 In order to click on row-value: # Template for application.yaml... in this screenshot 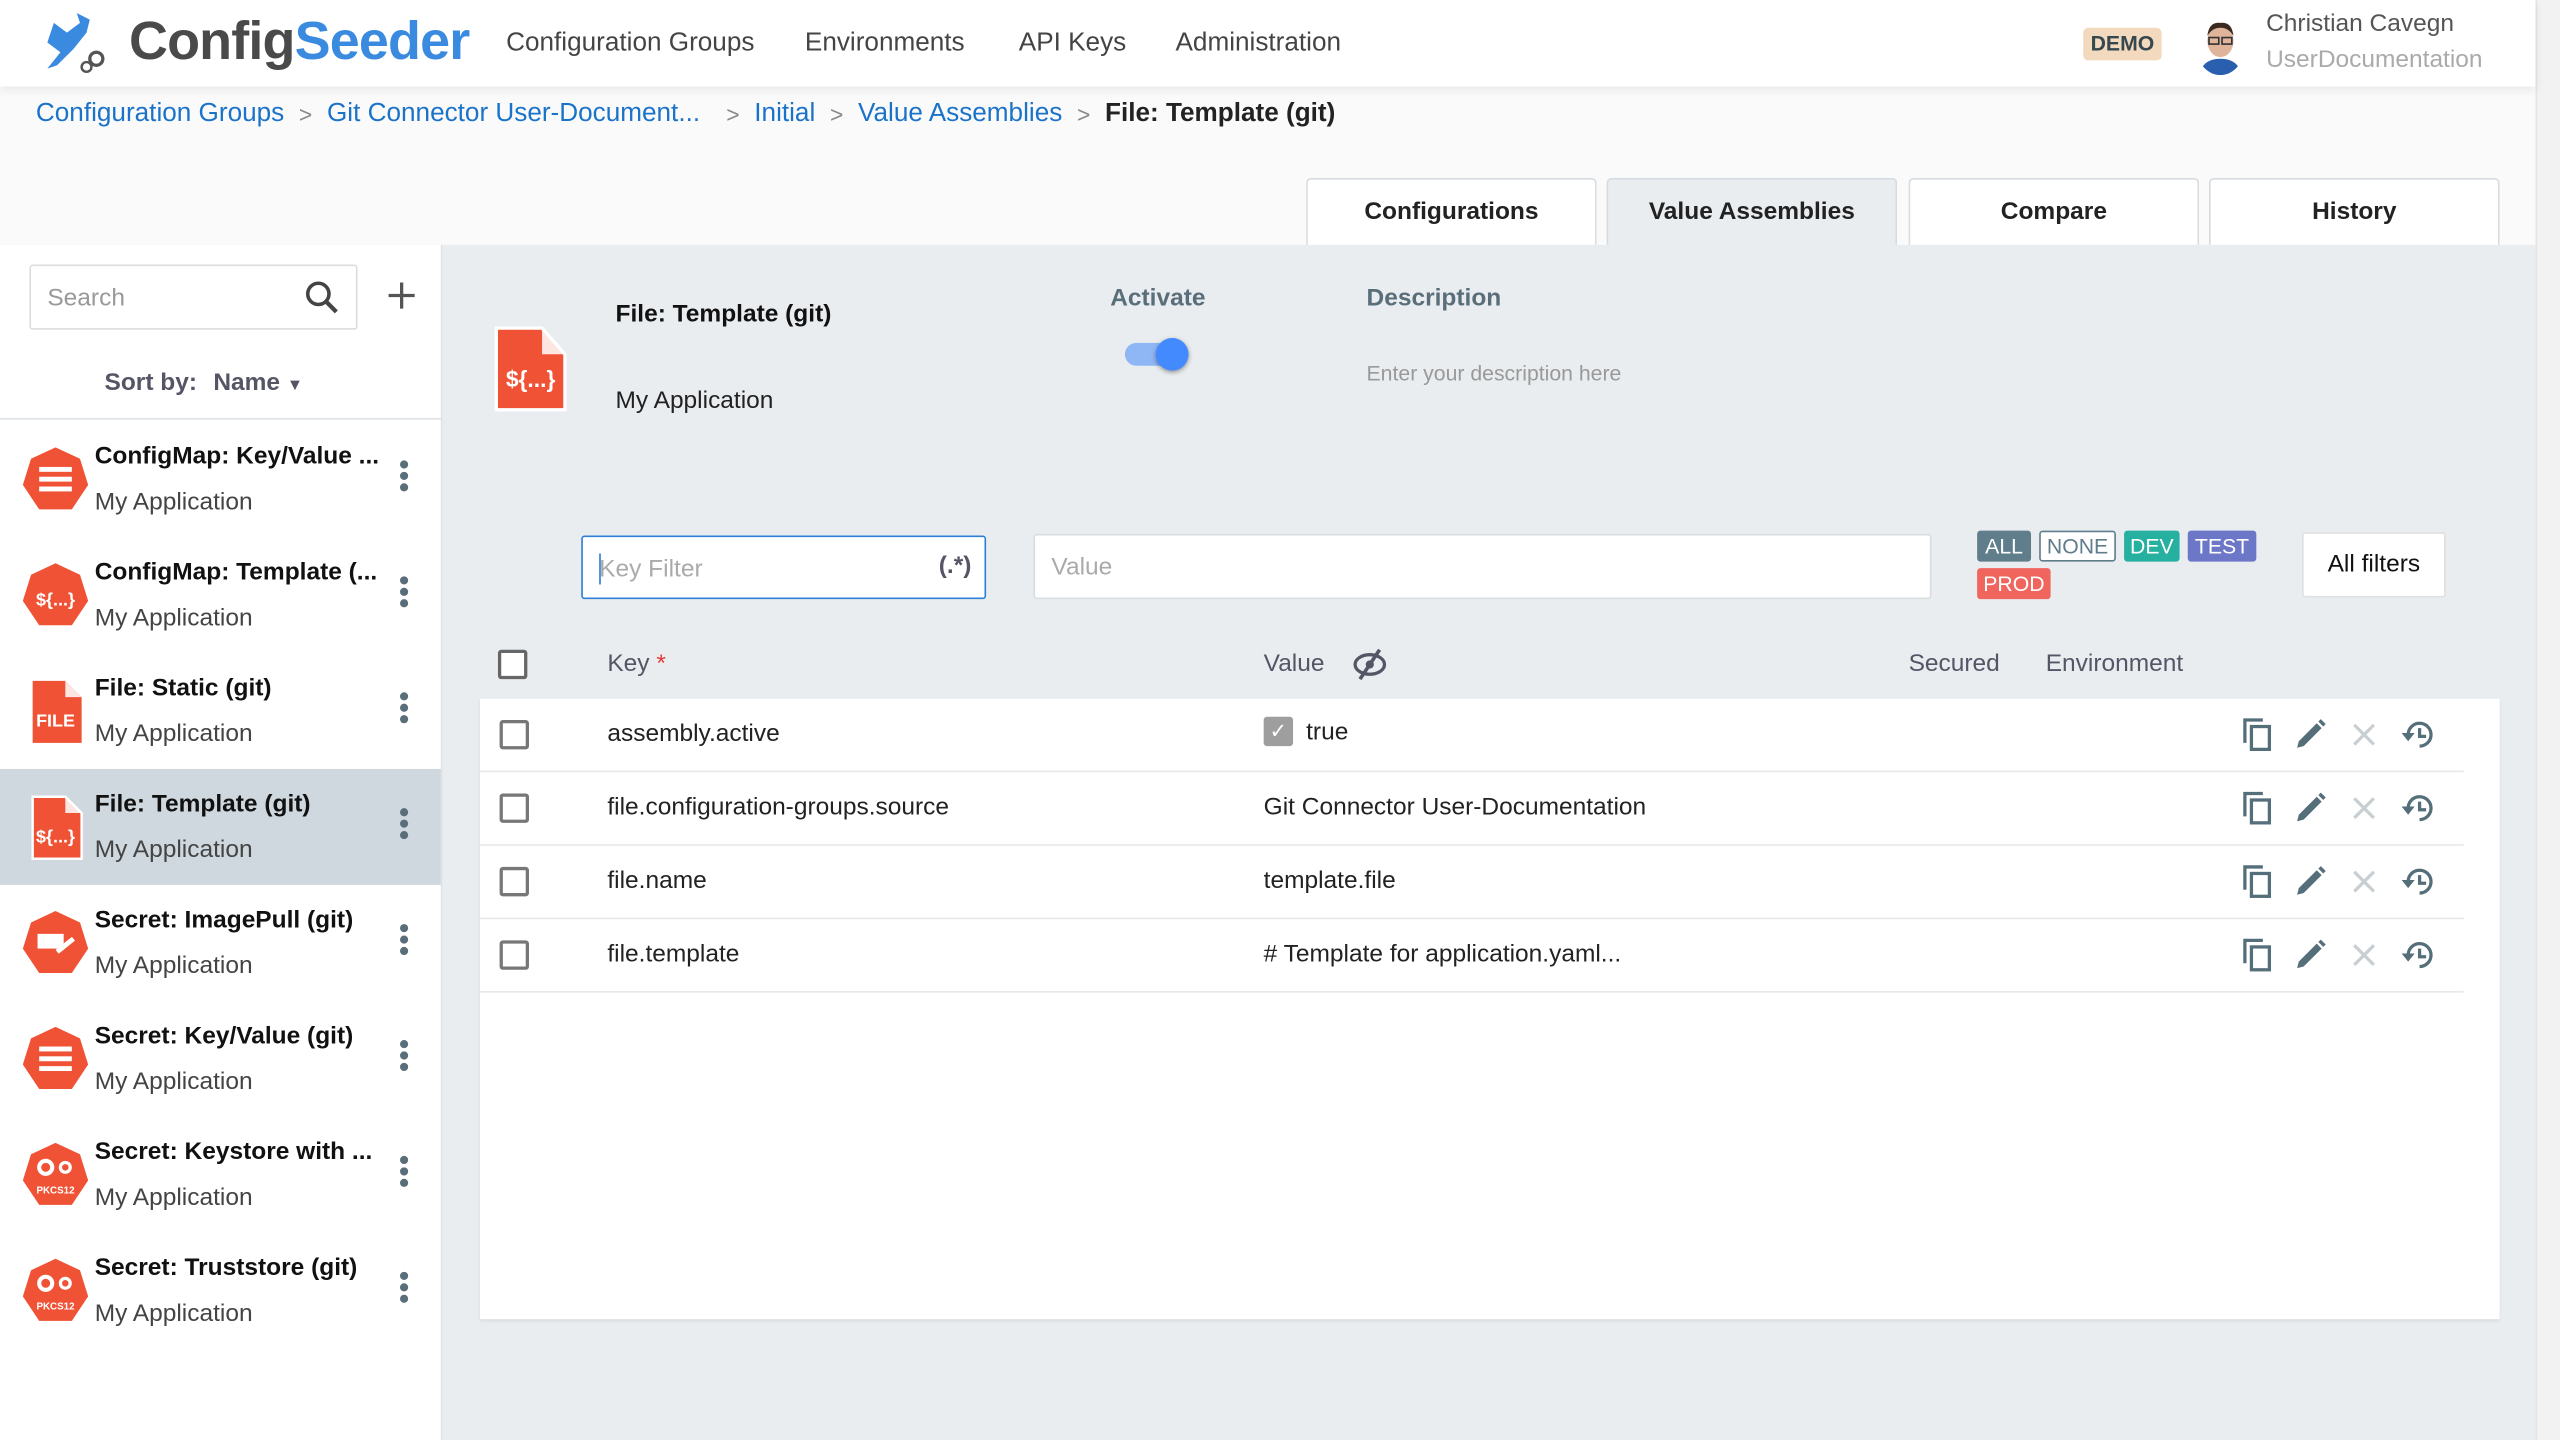, I will do `click(1442, 954)`.